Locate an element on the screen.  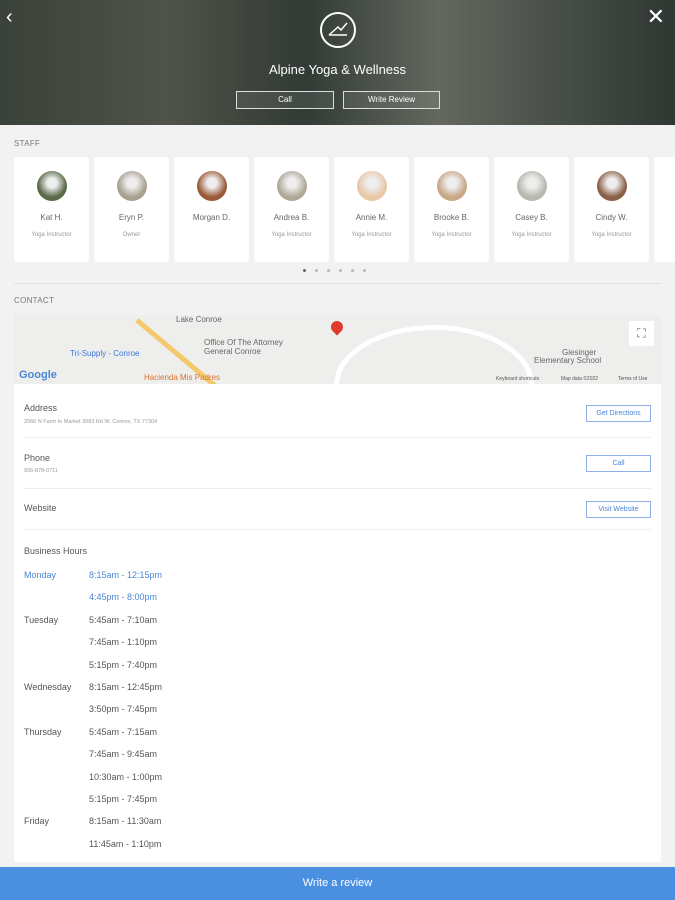
fullscreen-icon: ⛶ is located at coordinates (641, 333).